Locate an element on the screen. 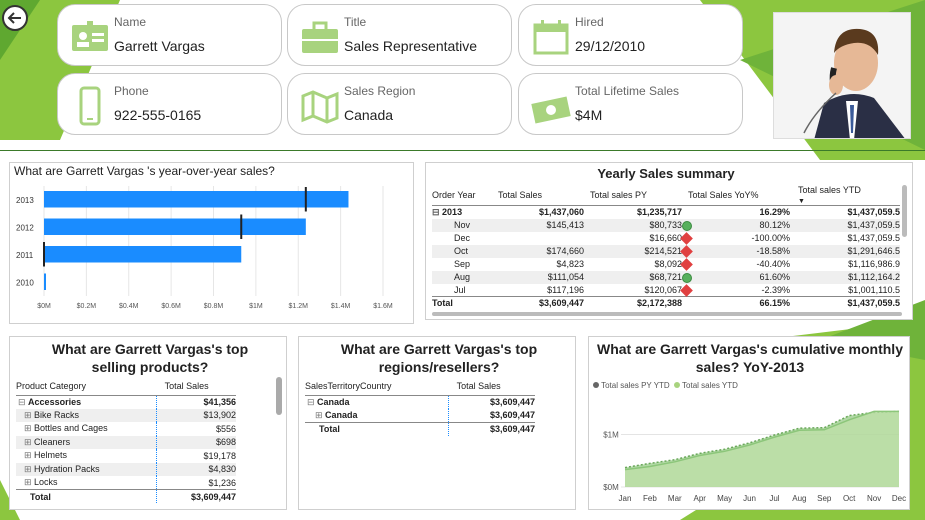  y-tick-label: 2010 is located at coordinates (25, 282).